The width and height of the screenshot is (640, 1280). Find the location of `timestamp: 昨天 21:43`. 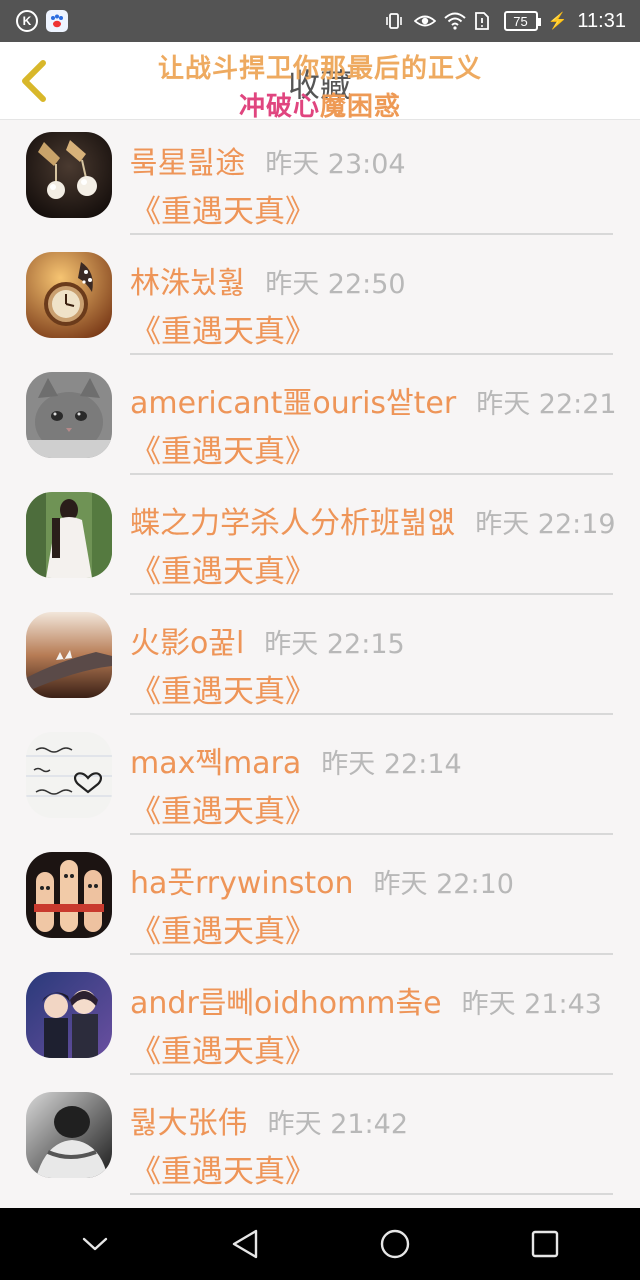

timestamp: 昨天 21:43 is located at coordinates (531, 1004).